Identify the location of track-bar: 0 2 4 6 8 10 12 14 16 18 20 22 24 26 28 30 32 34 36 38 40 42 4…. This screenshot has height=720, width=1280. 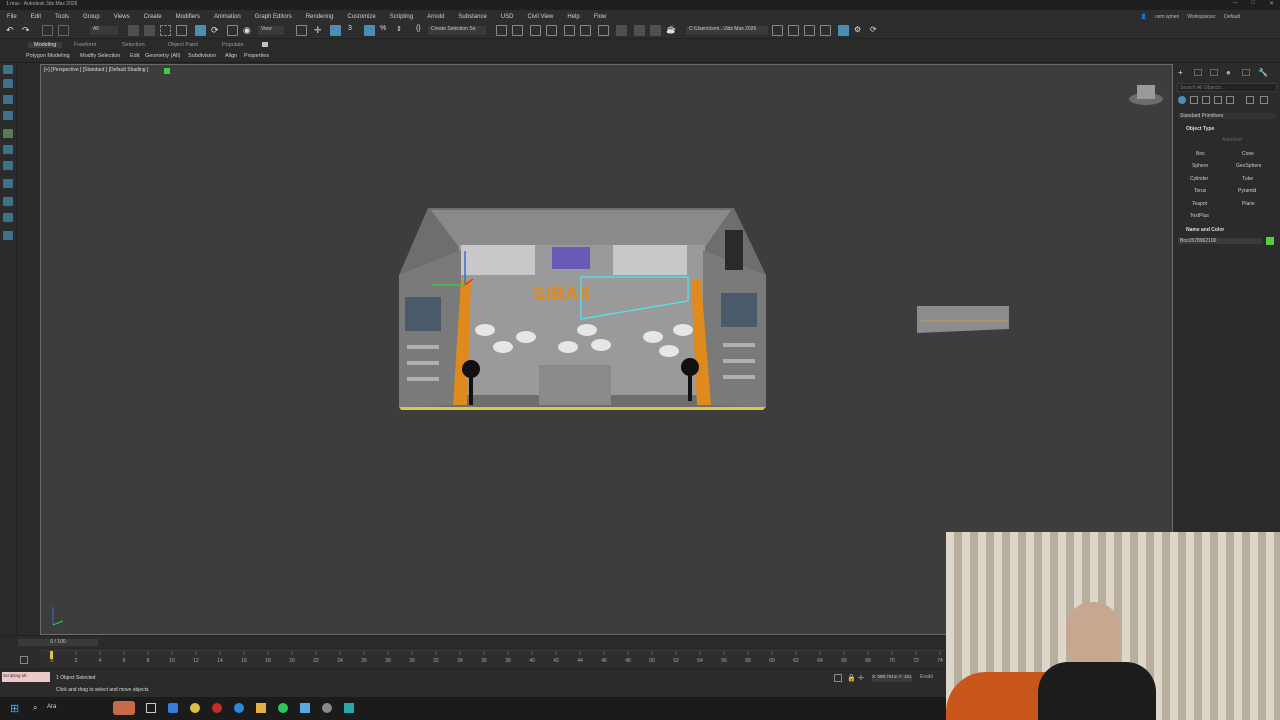
(492, 658).